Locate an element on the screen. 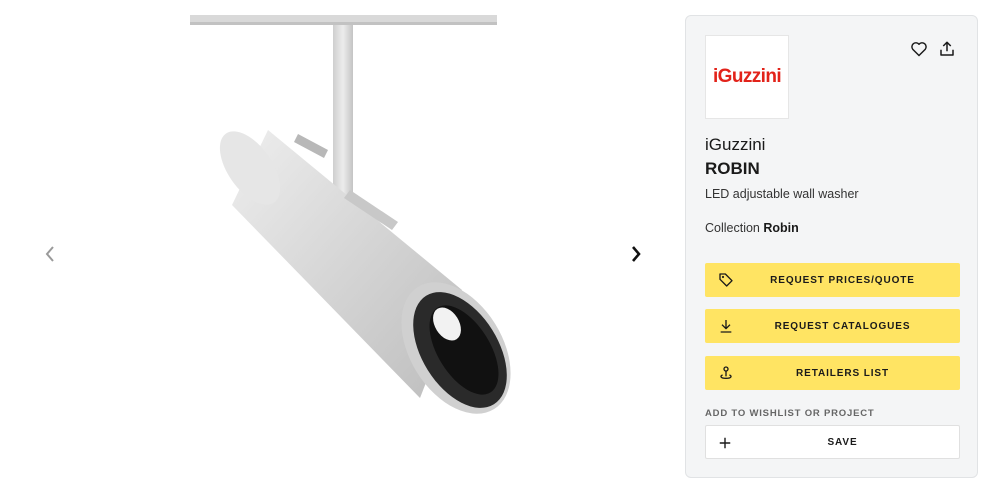  brand-logo-text: iGuzzini is located at coordinates (747, 76).